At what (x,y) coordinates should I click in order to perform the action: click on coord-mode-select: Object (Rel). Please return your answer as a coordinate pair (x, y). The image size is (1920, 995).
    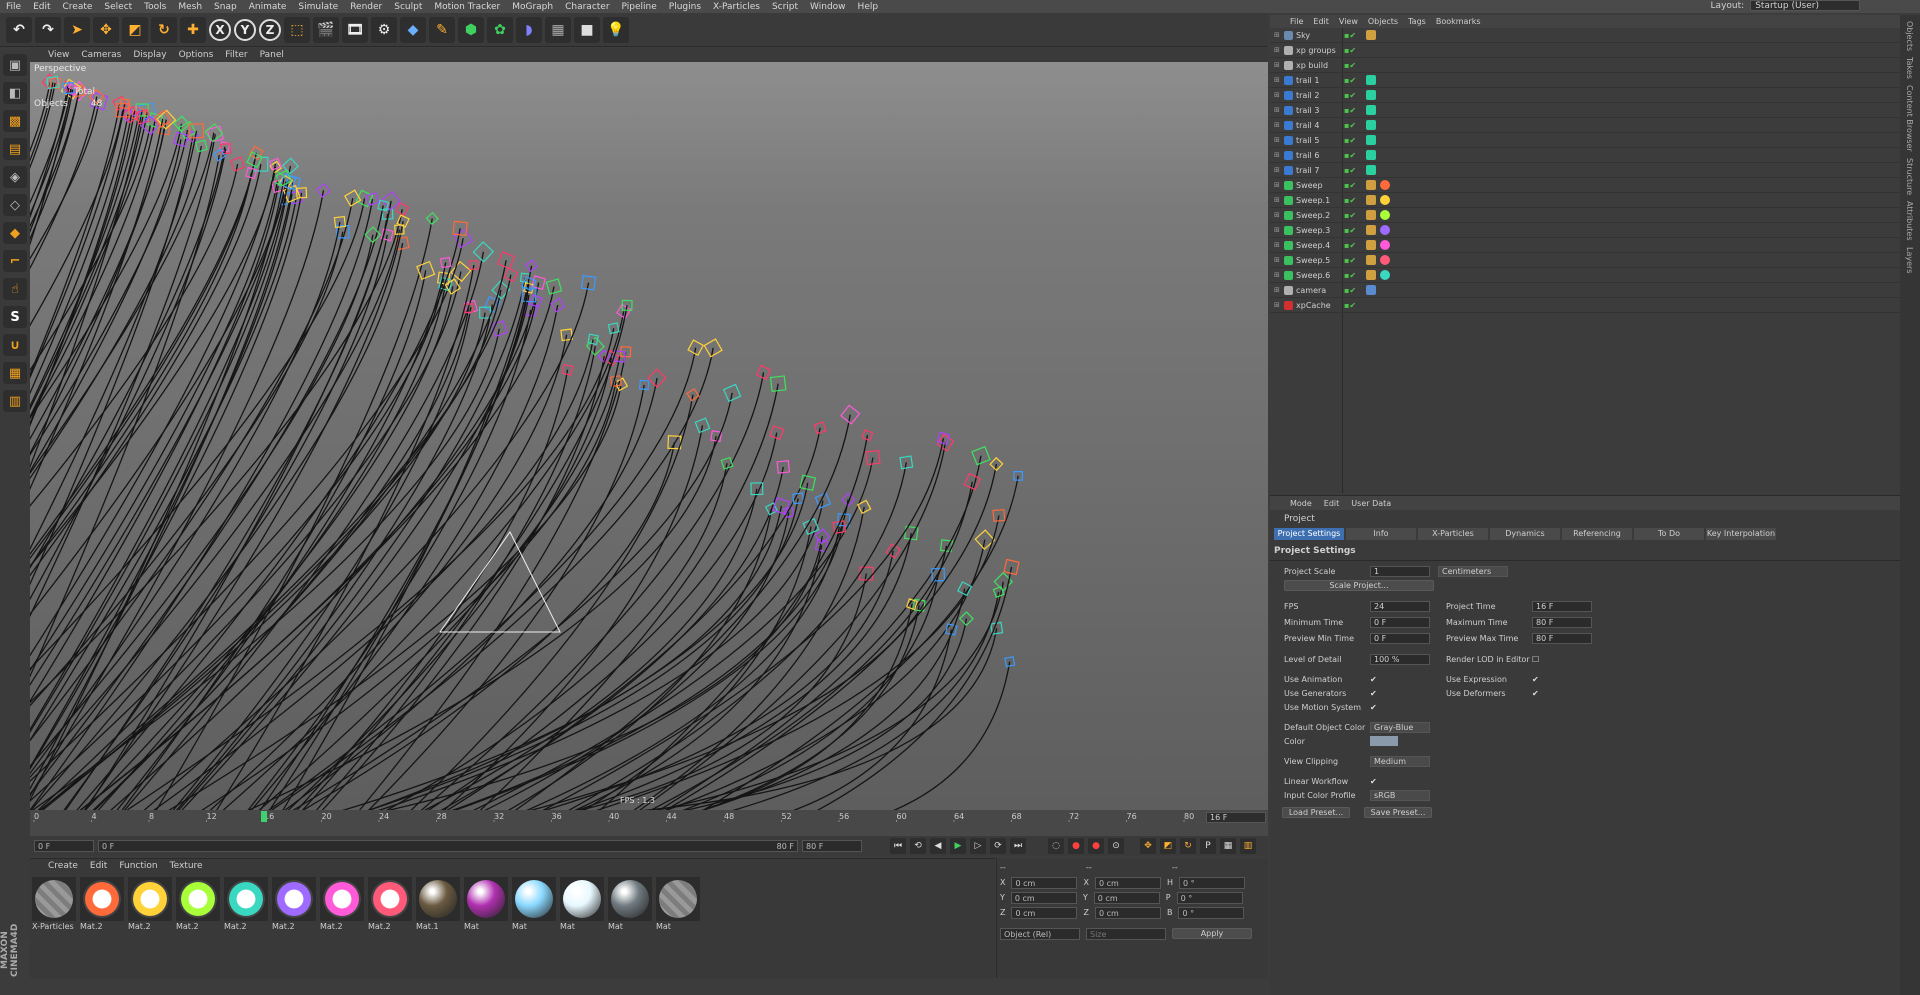
    Looking at the image, I should click on (1040, 933).